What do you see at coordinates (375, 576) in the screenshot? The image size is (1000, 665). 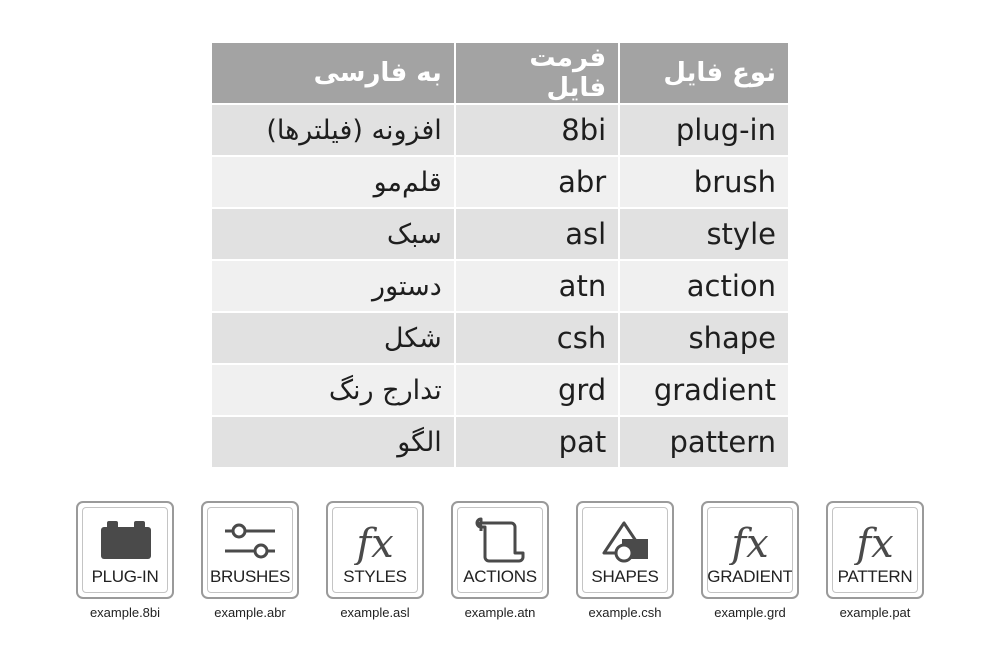 I see `file-icon-label: STYLES` at bounding box center [375, 576].